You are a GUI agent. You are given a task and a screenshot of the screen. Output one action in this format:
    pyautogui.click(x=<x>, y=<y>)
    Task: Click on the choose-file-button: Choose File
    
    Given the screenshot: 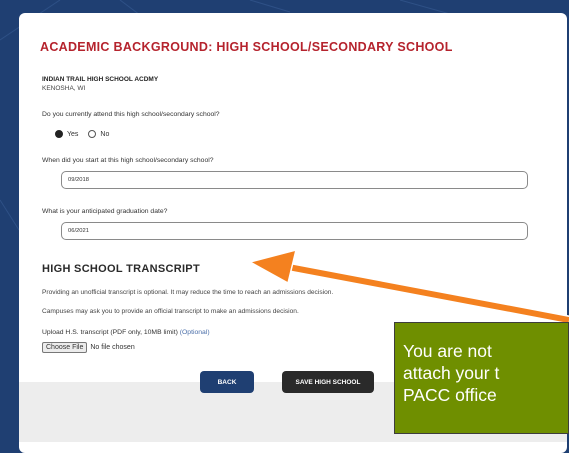 What is the action you would take?
    pyautogui.click(x=65, y=347)
    